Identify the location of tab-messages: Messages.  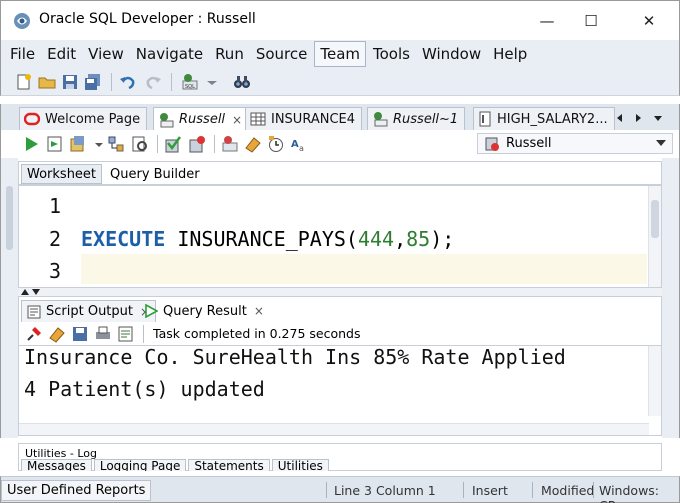
(56, 465).